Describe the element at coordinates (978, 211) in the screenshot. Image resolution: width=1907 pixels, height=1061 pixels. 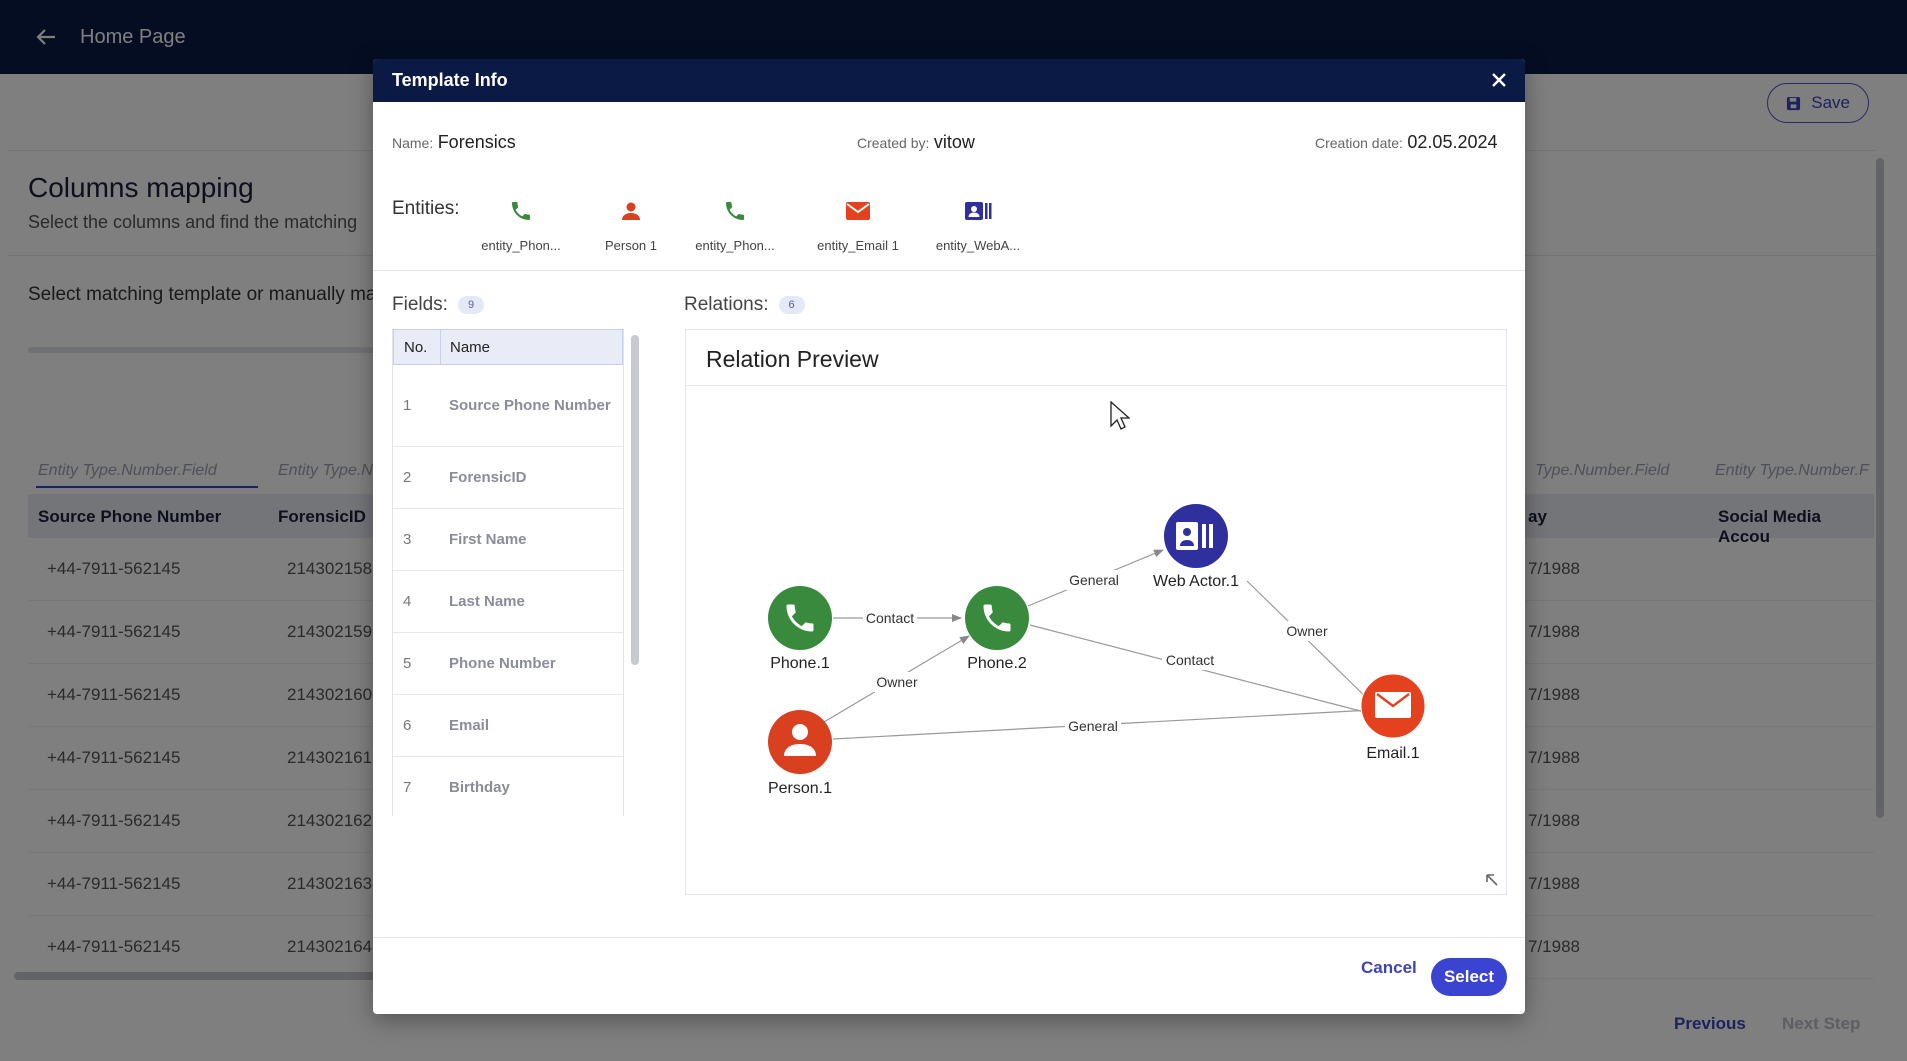
I see `web-actor-icon` at that location.